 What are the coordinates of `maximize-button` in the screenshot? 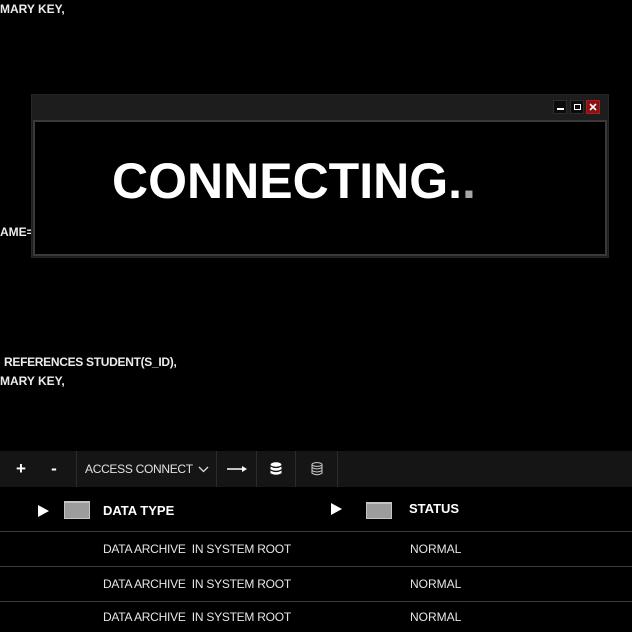 It's located at (577, 107).